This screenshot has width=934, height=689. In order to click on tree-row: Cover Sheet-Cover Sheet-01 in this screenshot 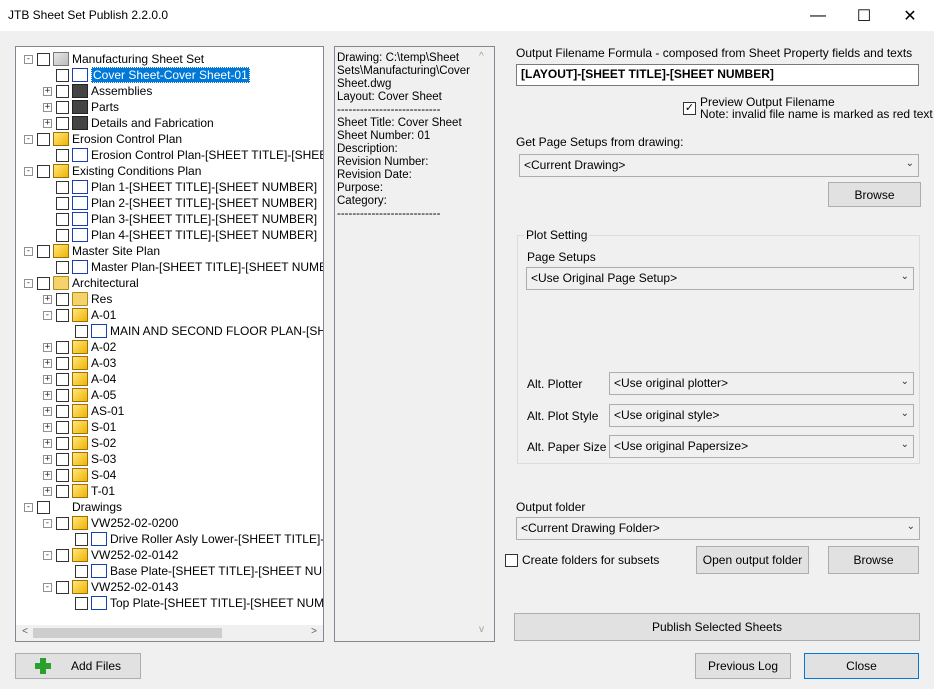, I will do `click(146, 75)`.